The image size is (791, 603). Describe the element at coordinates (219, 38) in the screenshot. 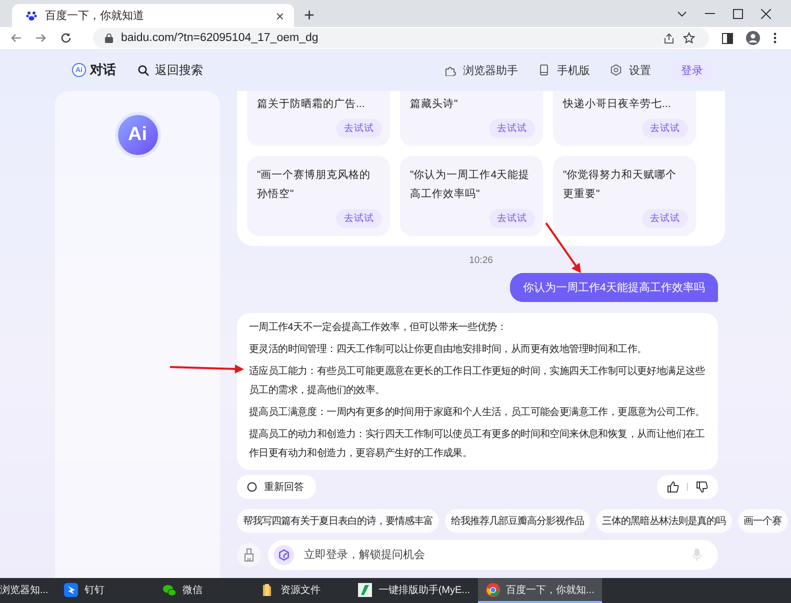

I see `url-text: baidu.com/?tn=62095104_17_oem_dg` at that location.